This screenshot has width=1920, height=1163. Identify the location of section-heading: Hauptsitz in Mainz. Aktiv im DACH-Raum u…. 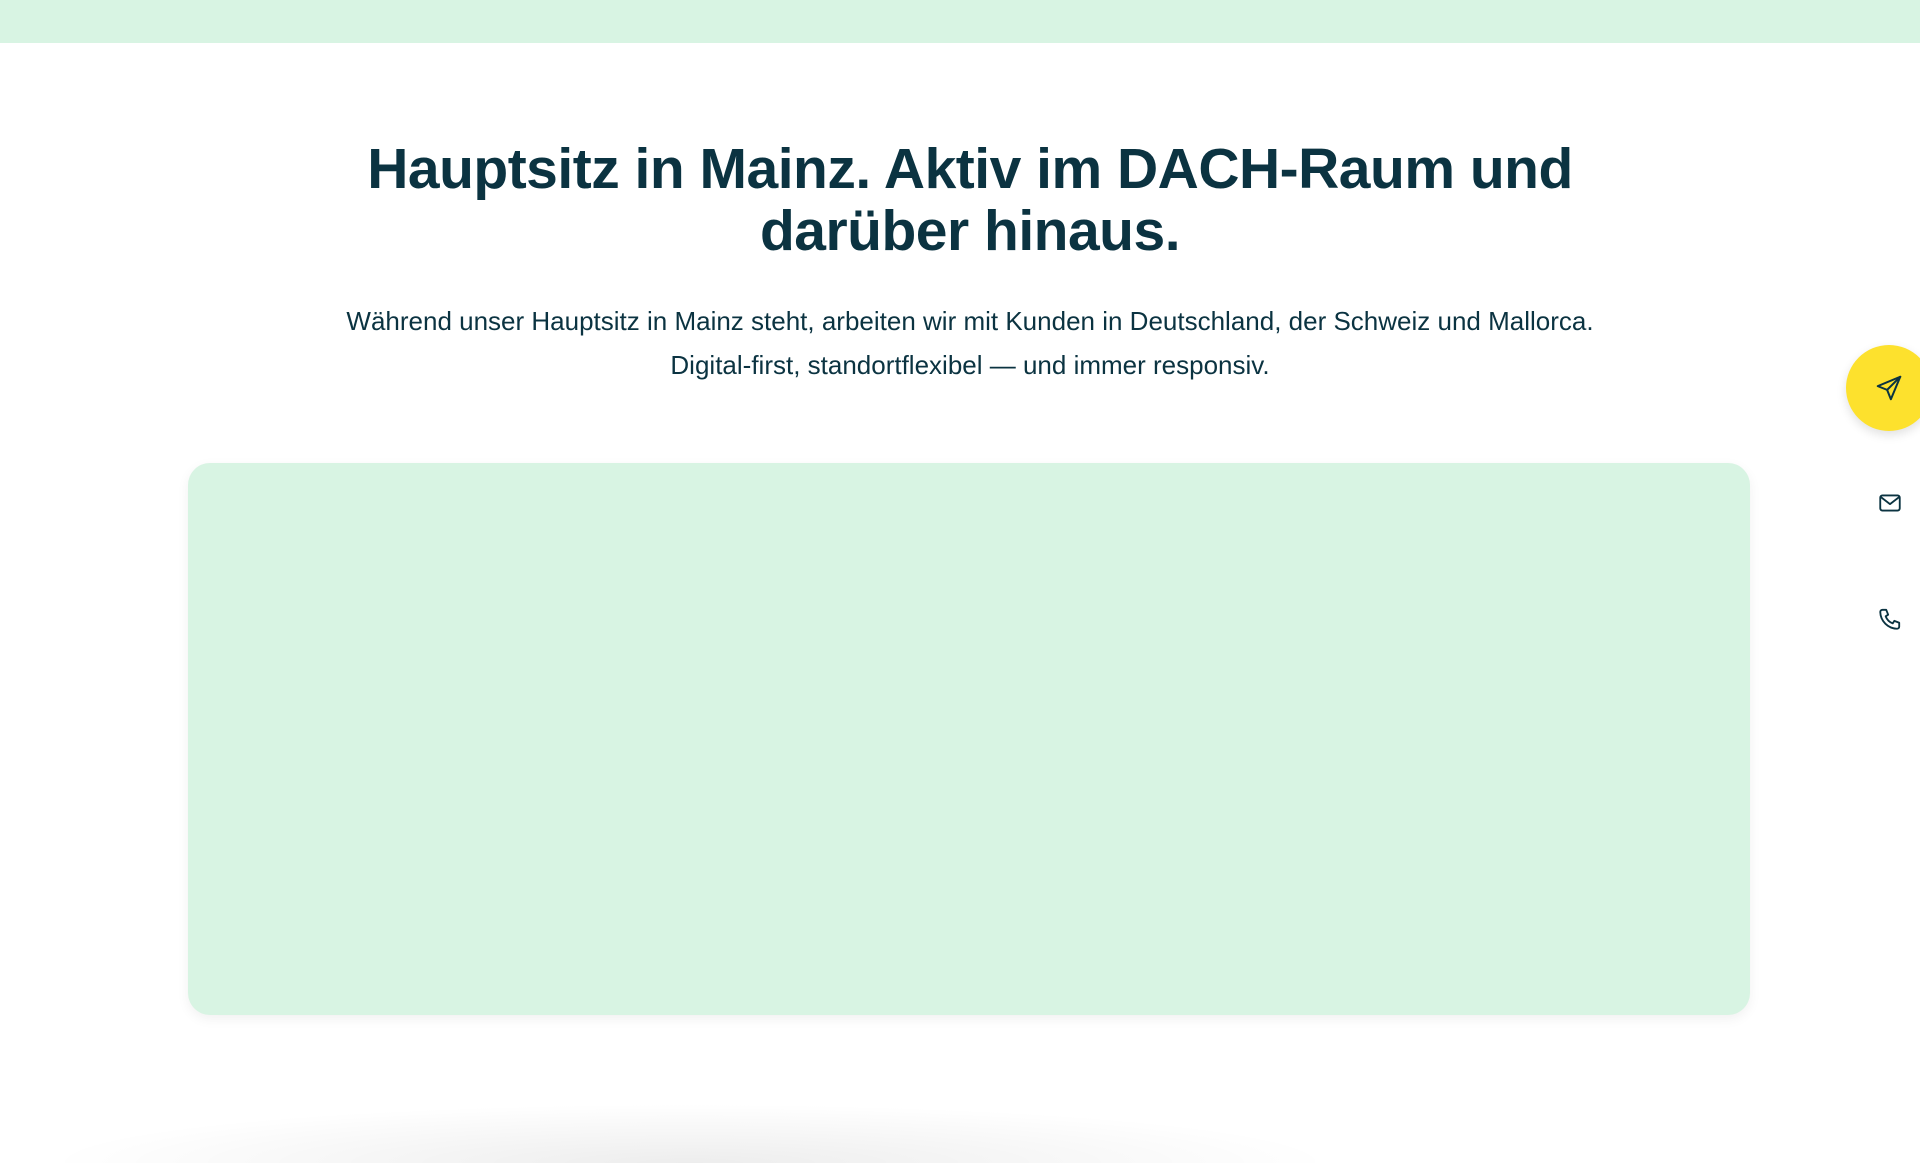
(970, 200).